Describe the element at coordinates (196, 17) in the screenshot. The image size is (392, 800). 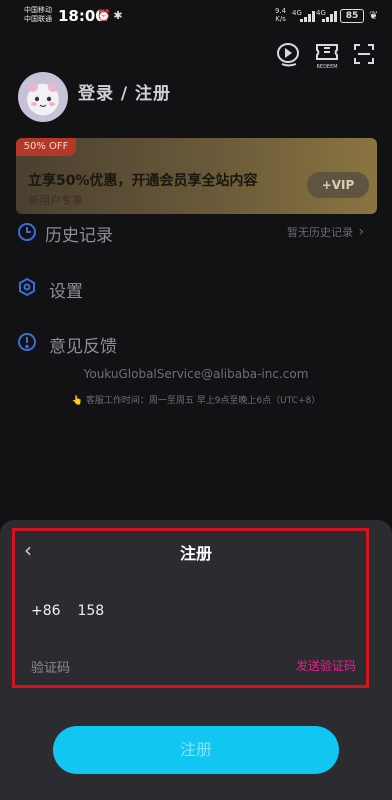
I see `status-bar: 中国移动 中国联通 18:00 ⏰ ✱ 9.4 K/s 4G 4G 85 ❦` at that location.